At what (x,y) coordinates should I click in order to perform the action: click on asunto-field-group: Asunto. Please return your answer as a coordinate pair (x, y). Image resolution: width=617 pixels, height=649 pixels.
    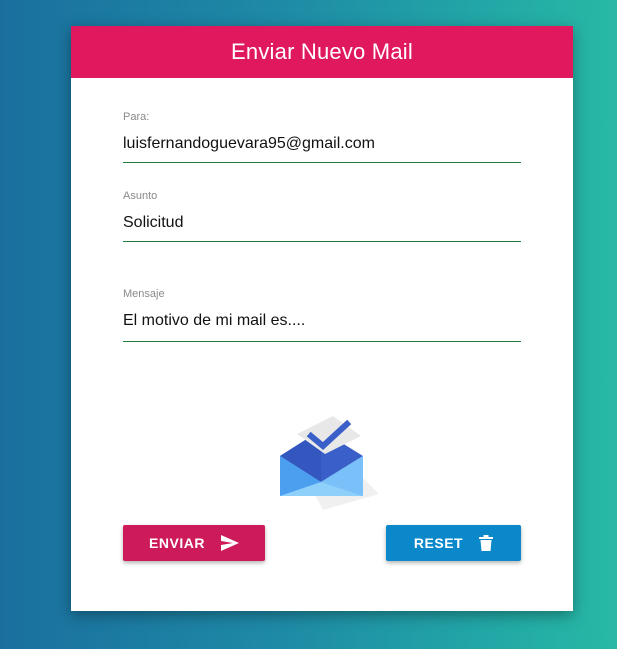
    Looking at the image, I should click on (322, 216).